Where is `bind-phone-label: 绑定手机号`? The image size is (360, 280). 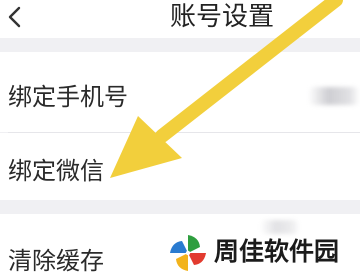
bind-phone-label: 绑定手机号 is located at coordinates (68, 97).